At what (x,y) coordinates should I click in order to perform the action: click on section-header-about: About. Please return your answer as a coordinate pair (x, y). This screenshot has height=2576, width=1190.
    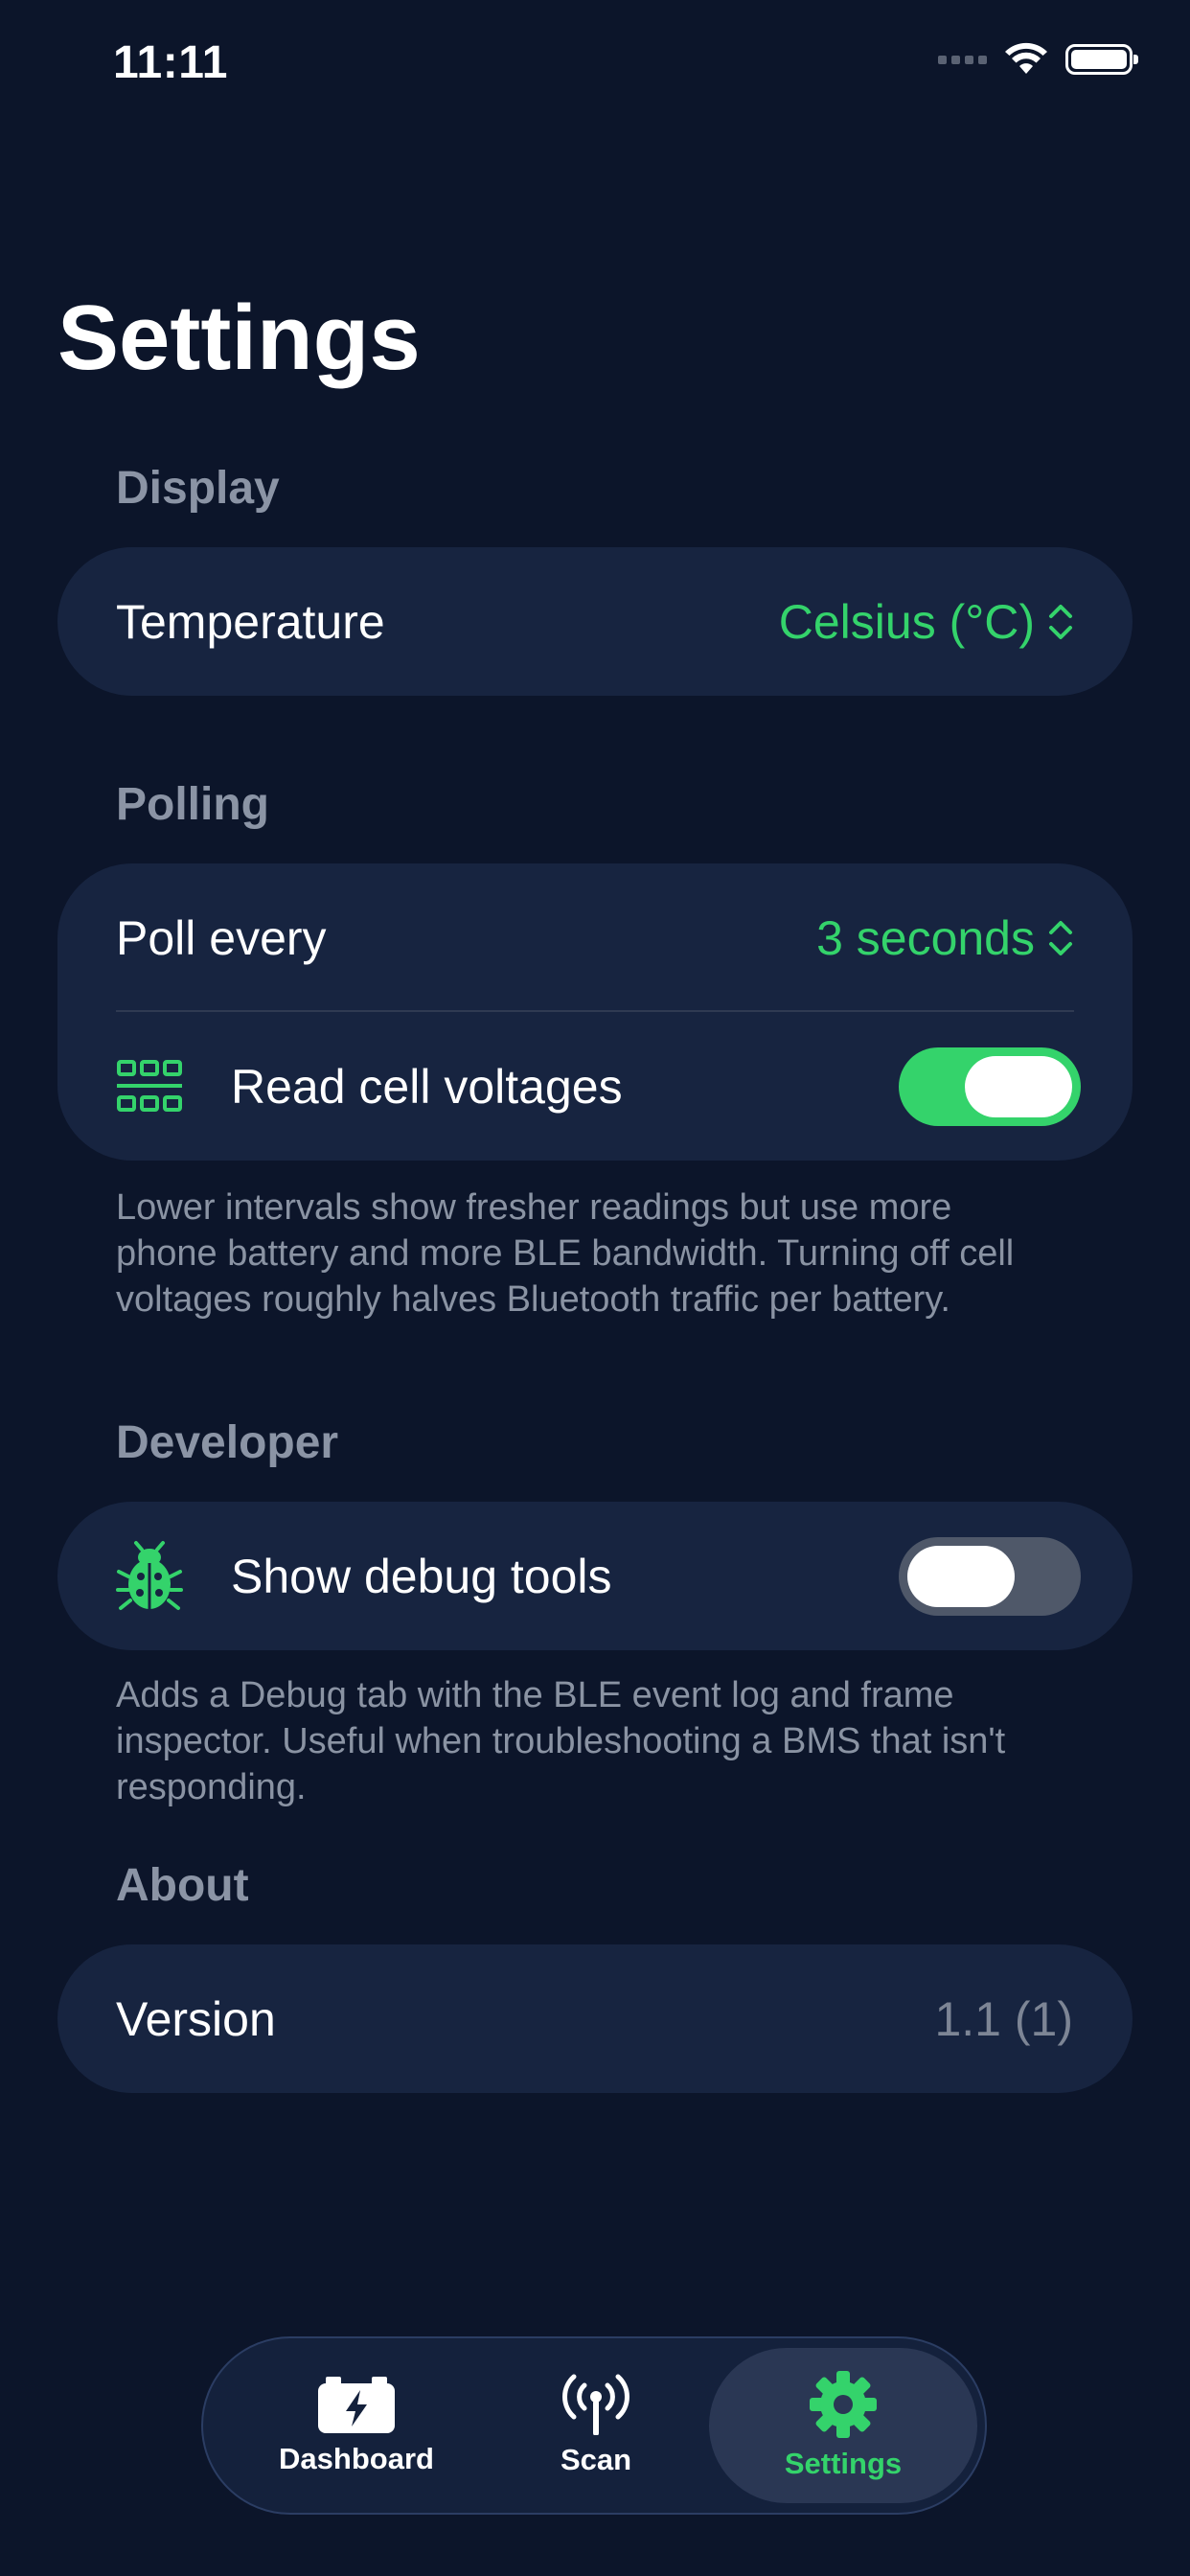
    Looking at the image, I should click on (183, 1885).